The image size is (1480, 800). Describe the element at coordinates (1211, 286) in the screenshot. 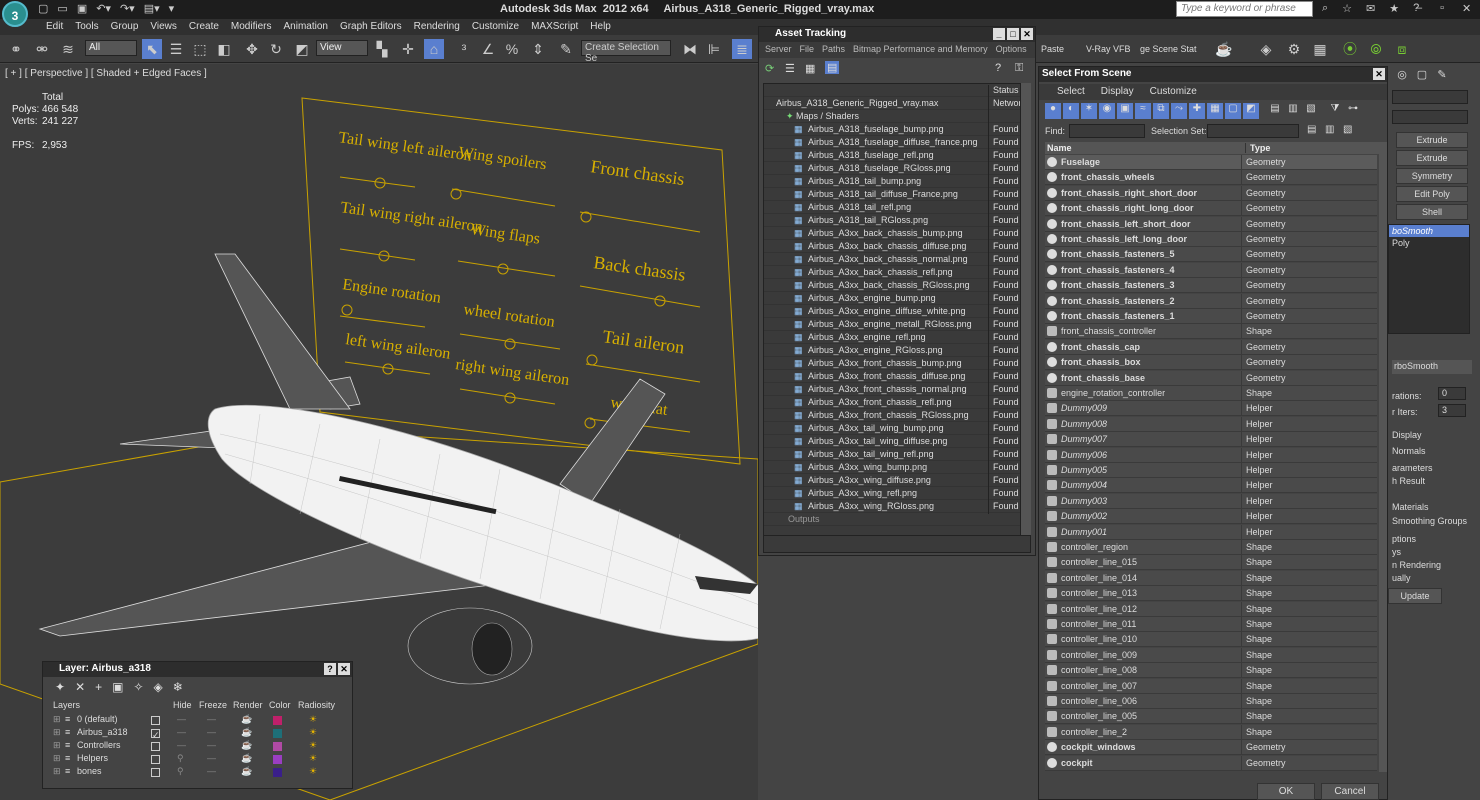

I see `scene-object-row: front_chassis_fasteners_3 Geometry` at that location.